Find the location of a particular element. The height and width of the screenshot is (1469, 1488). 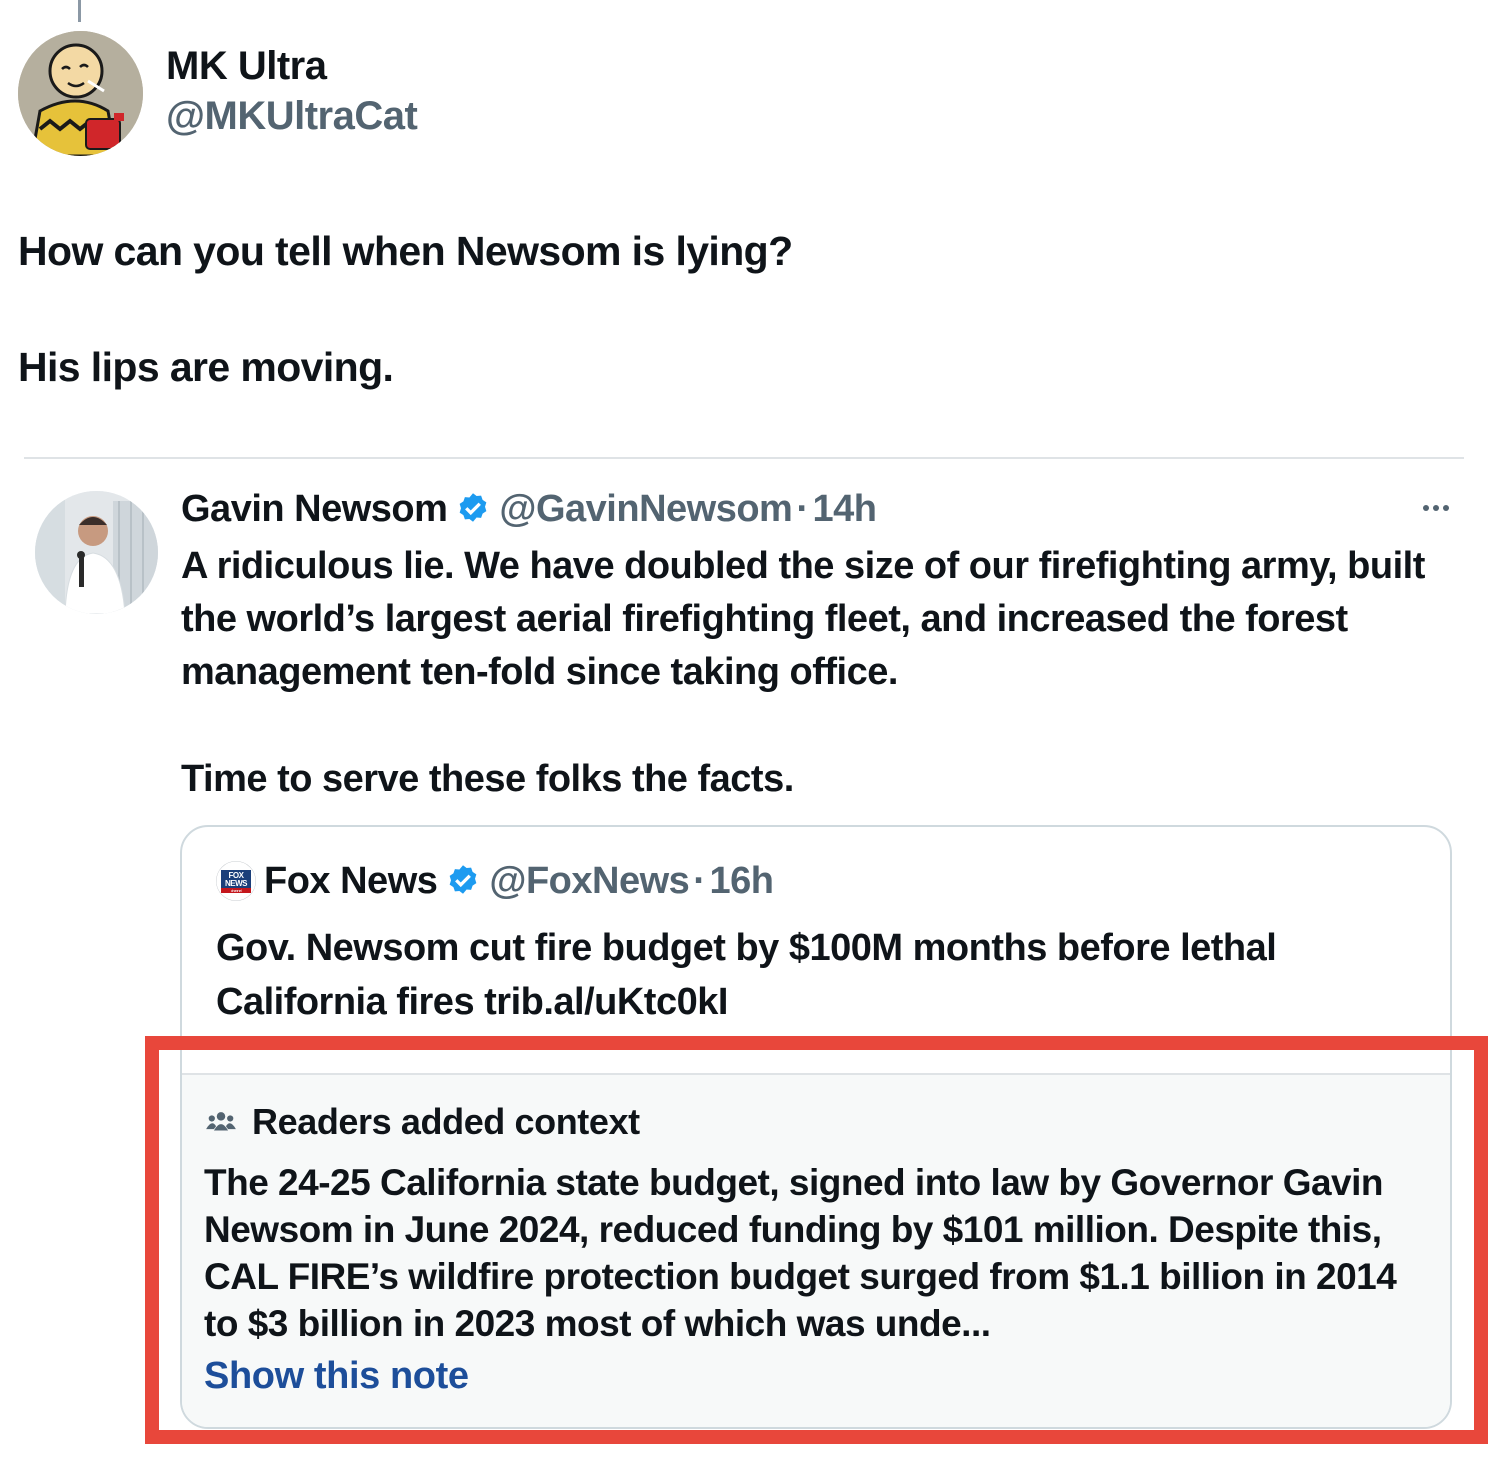

quoted-header: FOX NEWS channel Fox News @FoxNews · 16h is located at coordinates (495, 881).